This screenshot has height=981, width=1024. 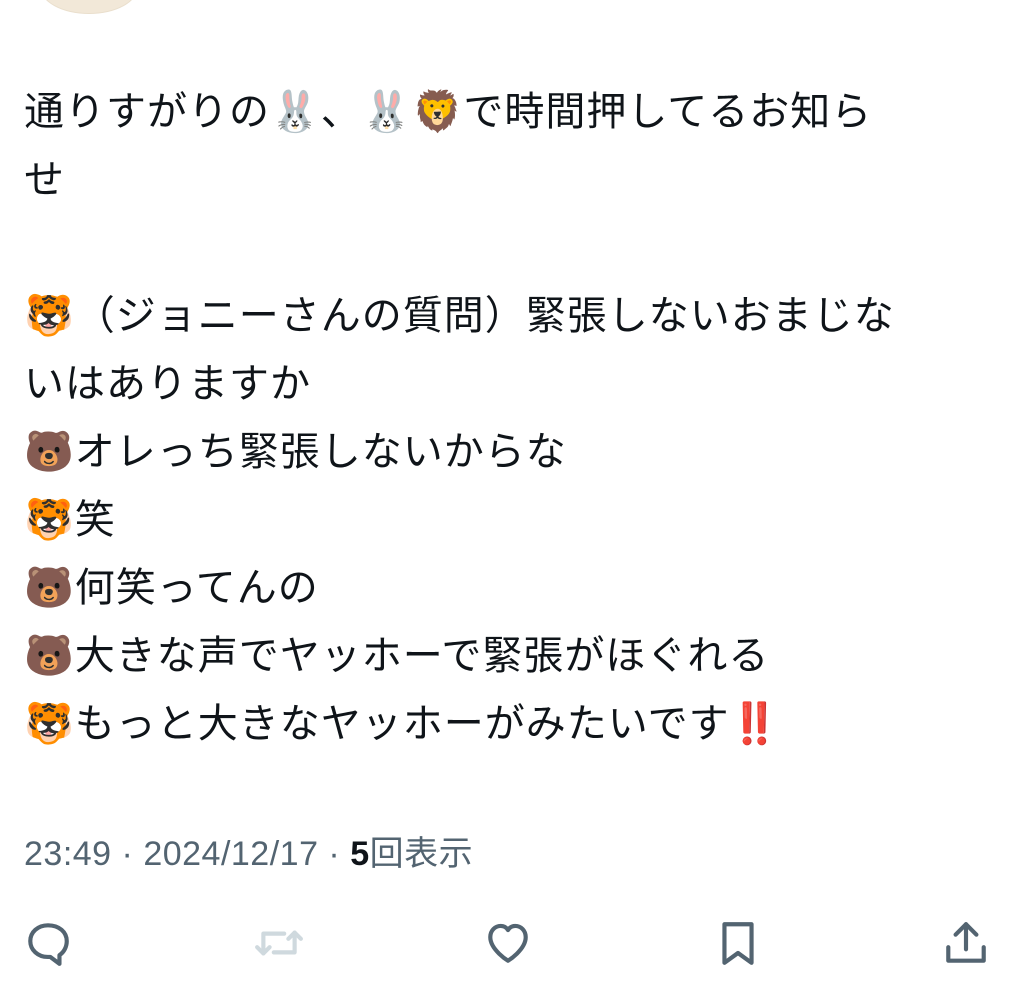 I want to click on tweet-meta: 23:49 · 2024/12/17 · 5回表示, so click(x=248, y=854).